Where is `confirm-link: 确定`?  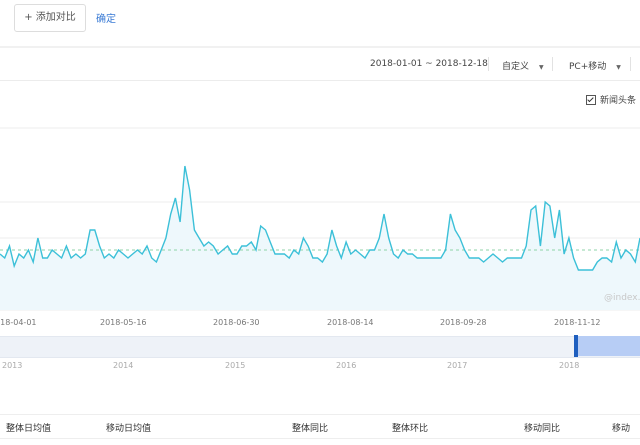
confirm-link: 确定 is located at coordinates (106, 17).